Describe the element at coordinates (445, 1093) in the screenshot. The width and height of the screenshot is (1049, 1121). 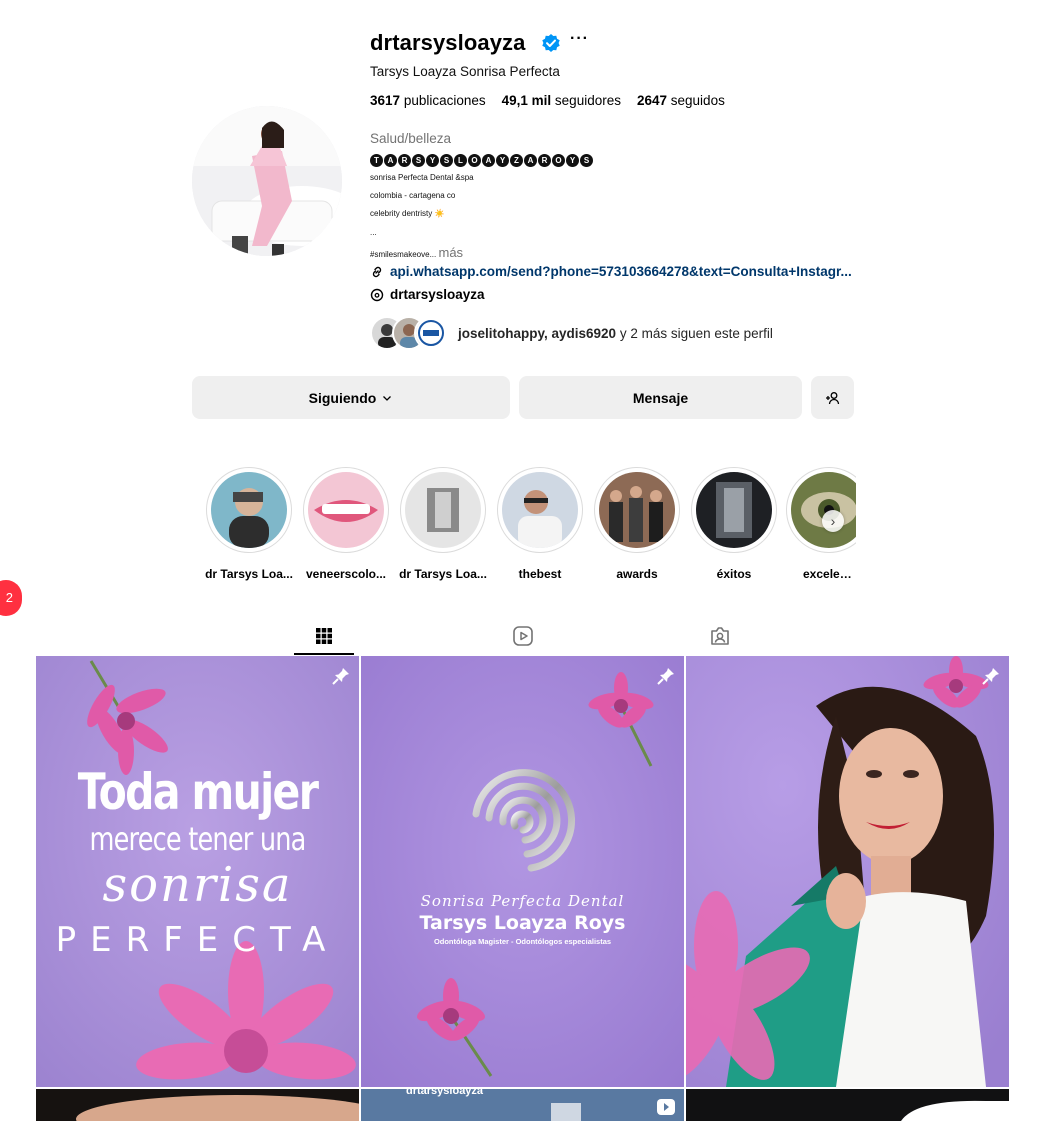
I see `post-overlay-text: drtarsysloayza` at that location.